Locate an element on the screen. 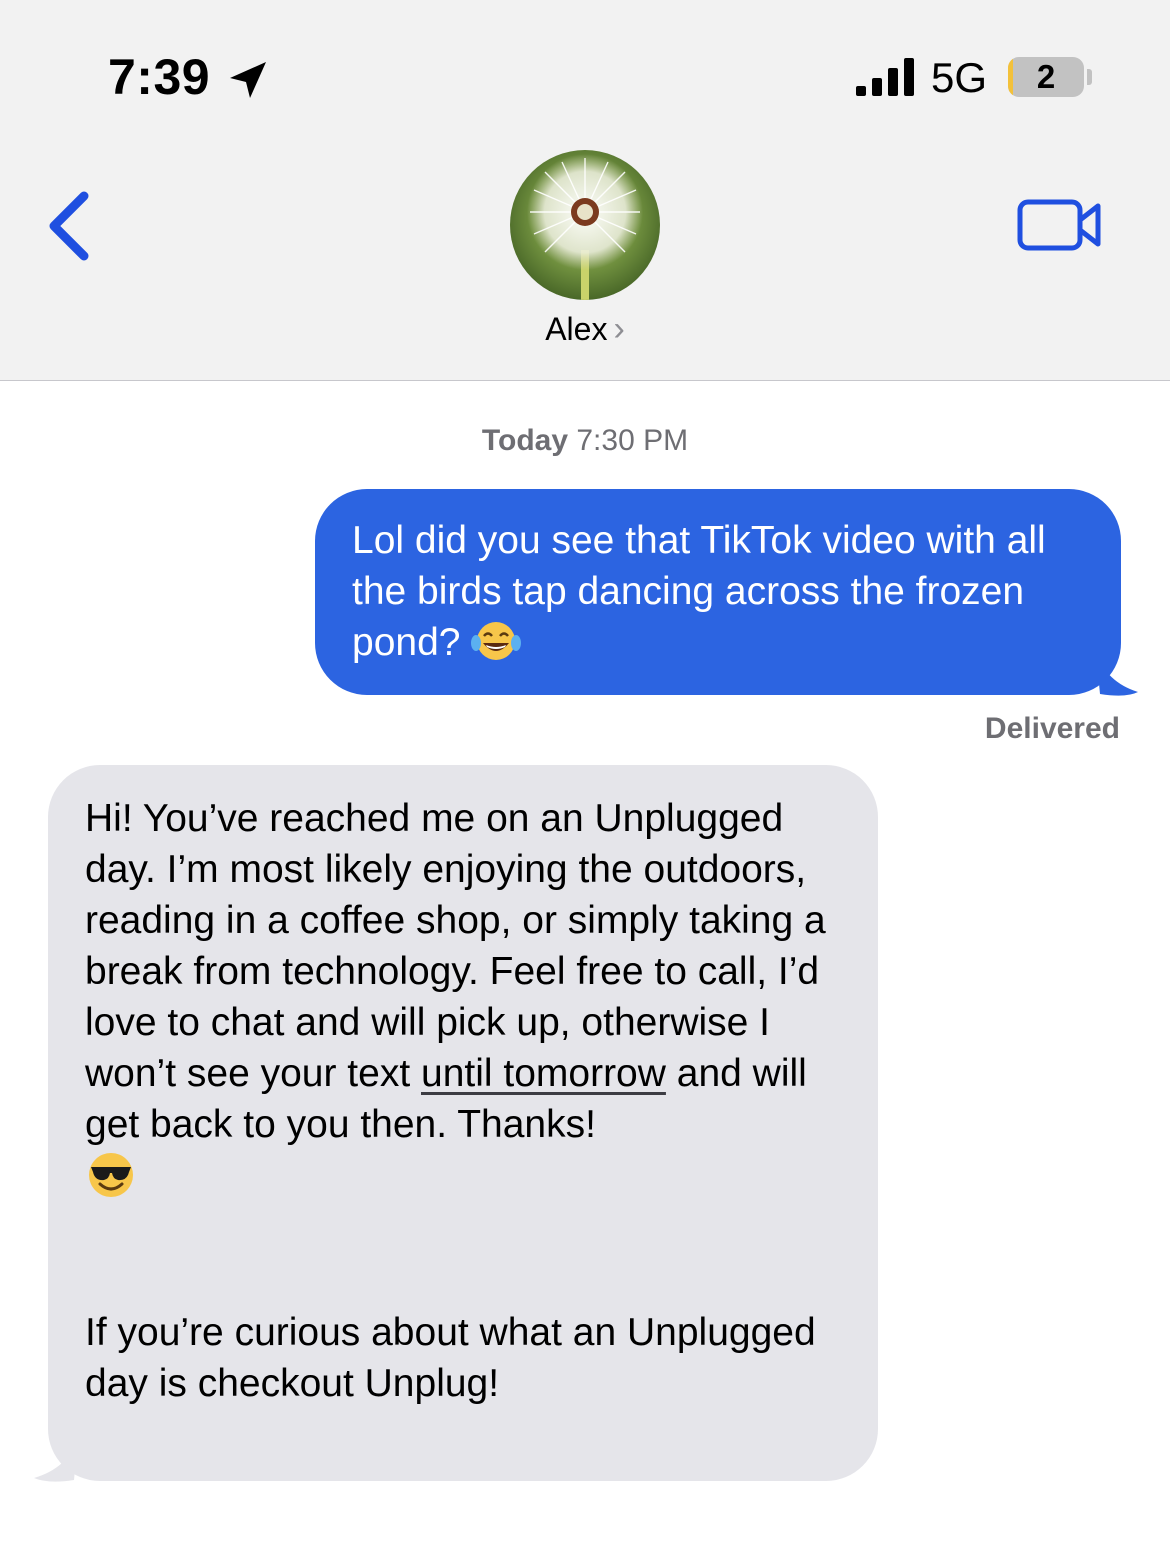 This screenshot has height=1564, width=1170. network-type: 5G is located at coordinates (959, 77).